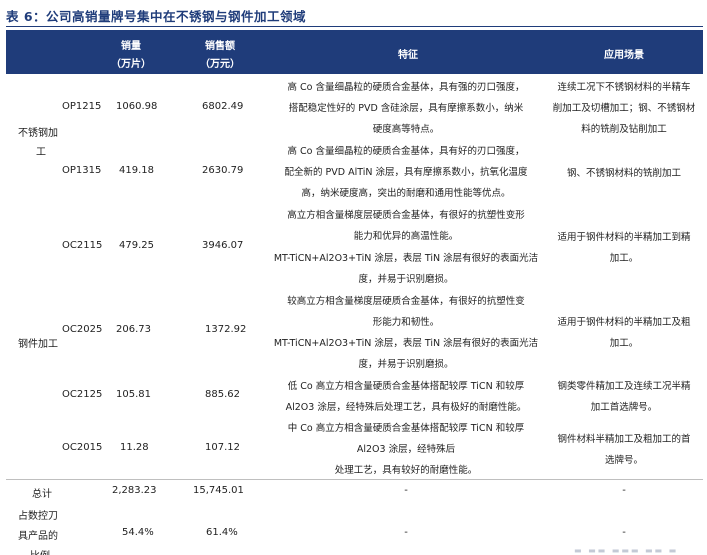  Describe the element at coordinates (133, 394) in the screenshot. I see `row-volume: 105.81` at that location.